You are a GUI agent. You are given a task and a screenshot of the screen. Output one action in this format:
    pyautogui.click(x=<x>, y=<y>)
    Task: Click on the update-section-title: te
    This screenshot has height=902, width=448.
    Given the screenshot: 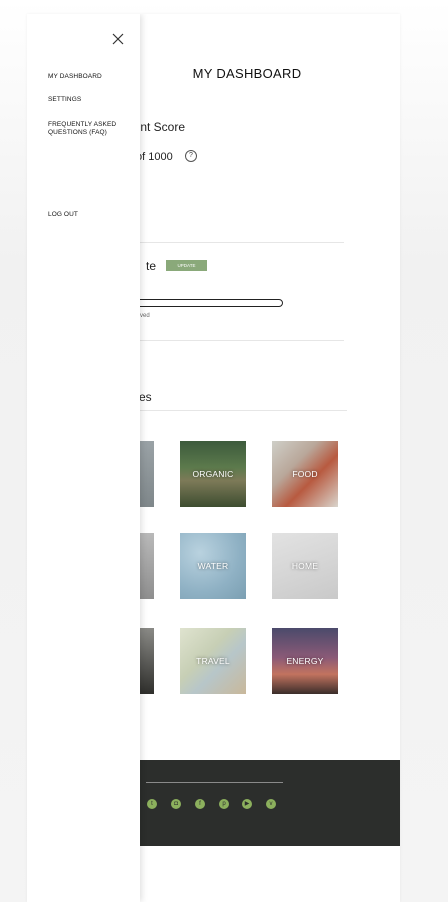 What is the action you would take?
    pyautogui.click(x=151, y=266)
    